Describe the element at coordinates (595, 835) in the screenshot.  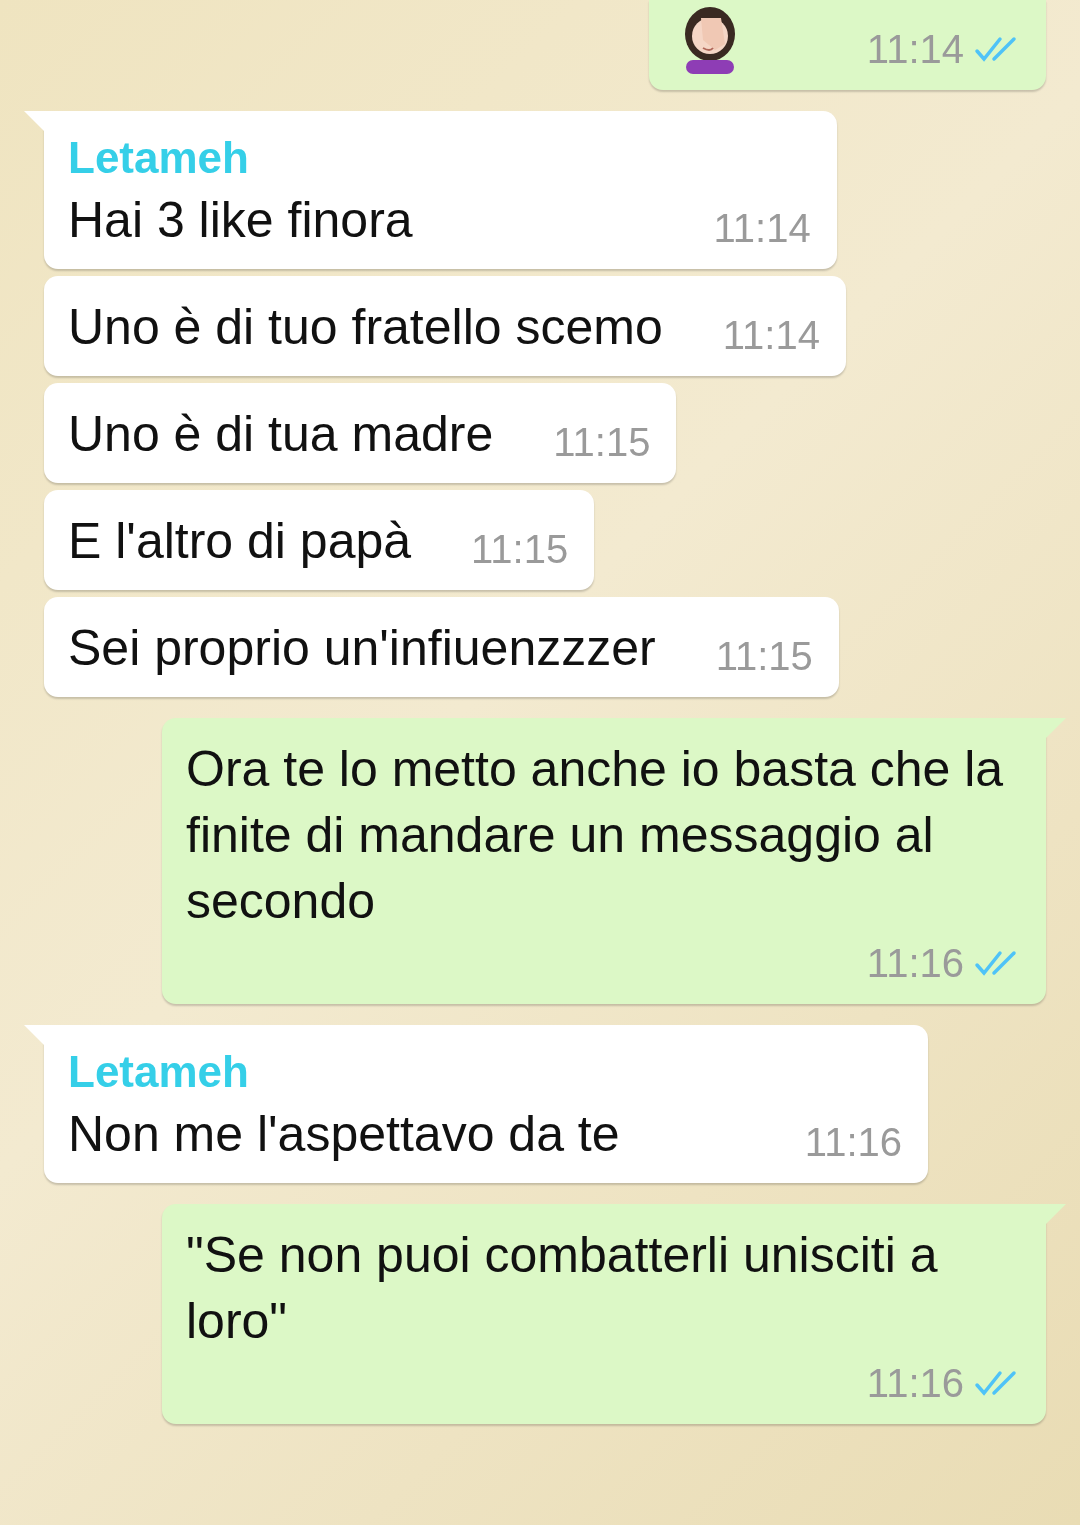
I see `message-text: Ora te lo metto anche io basta che la finite di mandare un messaggio al secondo` at that location.